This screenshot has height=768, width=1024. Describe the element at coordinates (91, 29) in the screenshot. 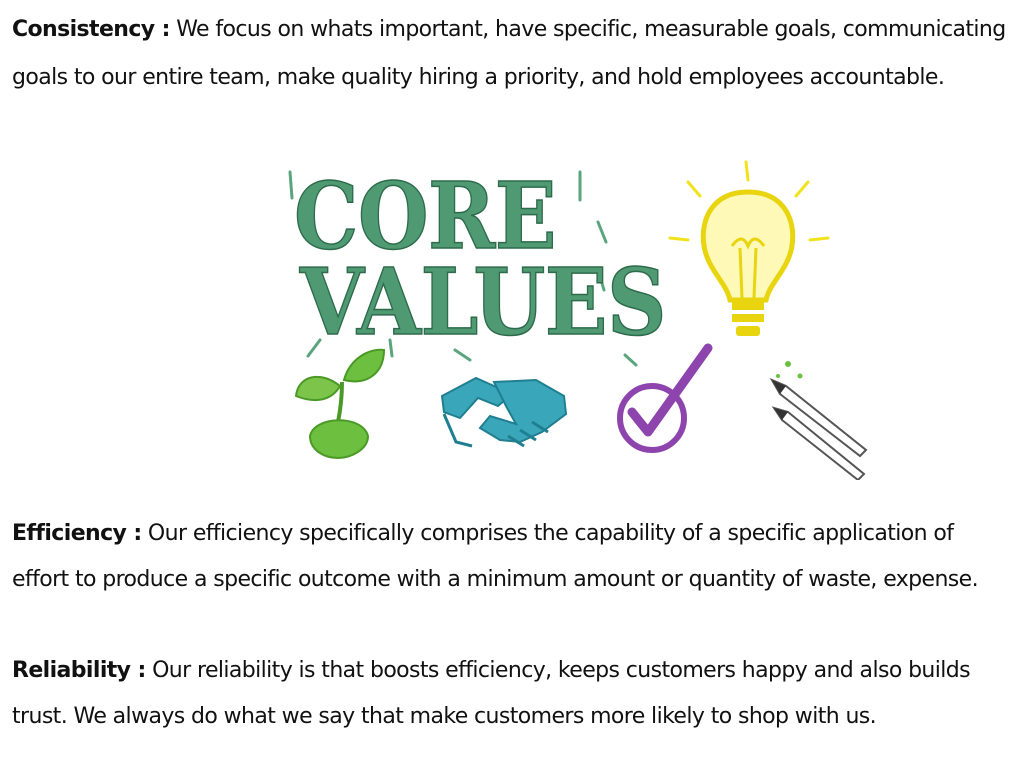

I see `consistency-term: Consistency :` at that location.